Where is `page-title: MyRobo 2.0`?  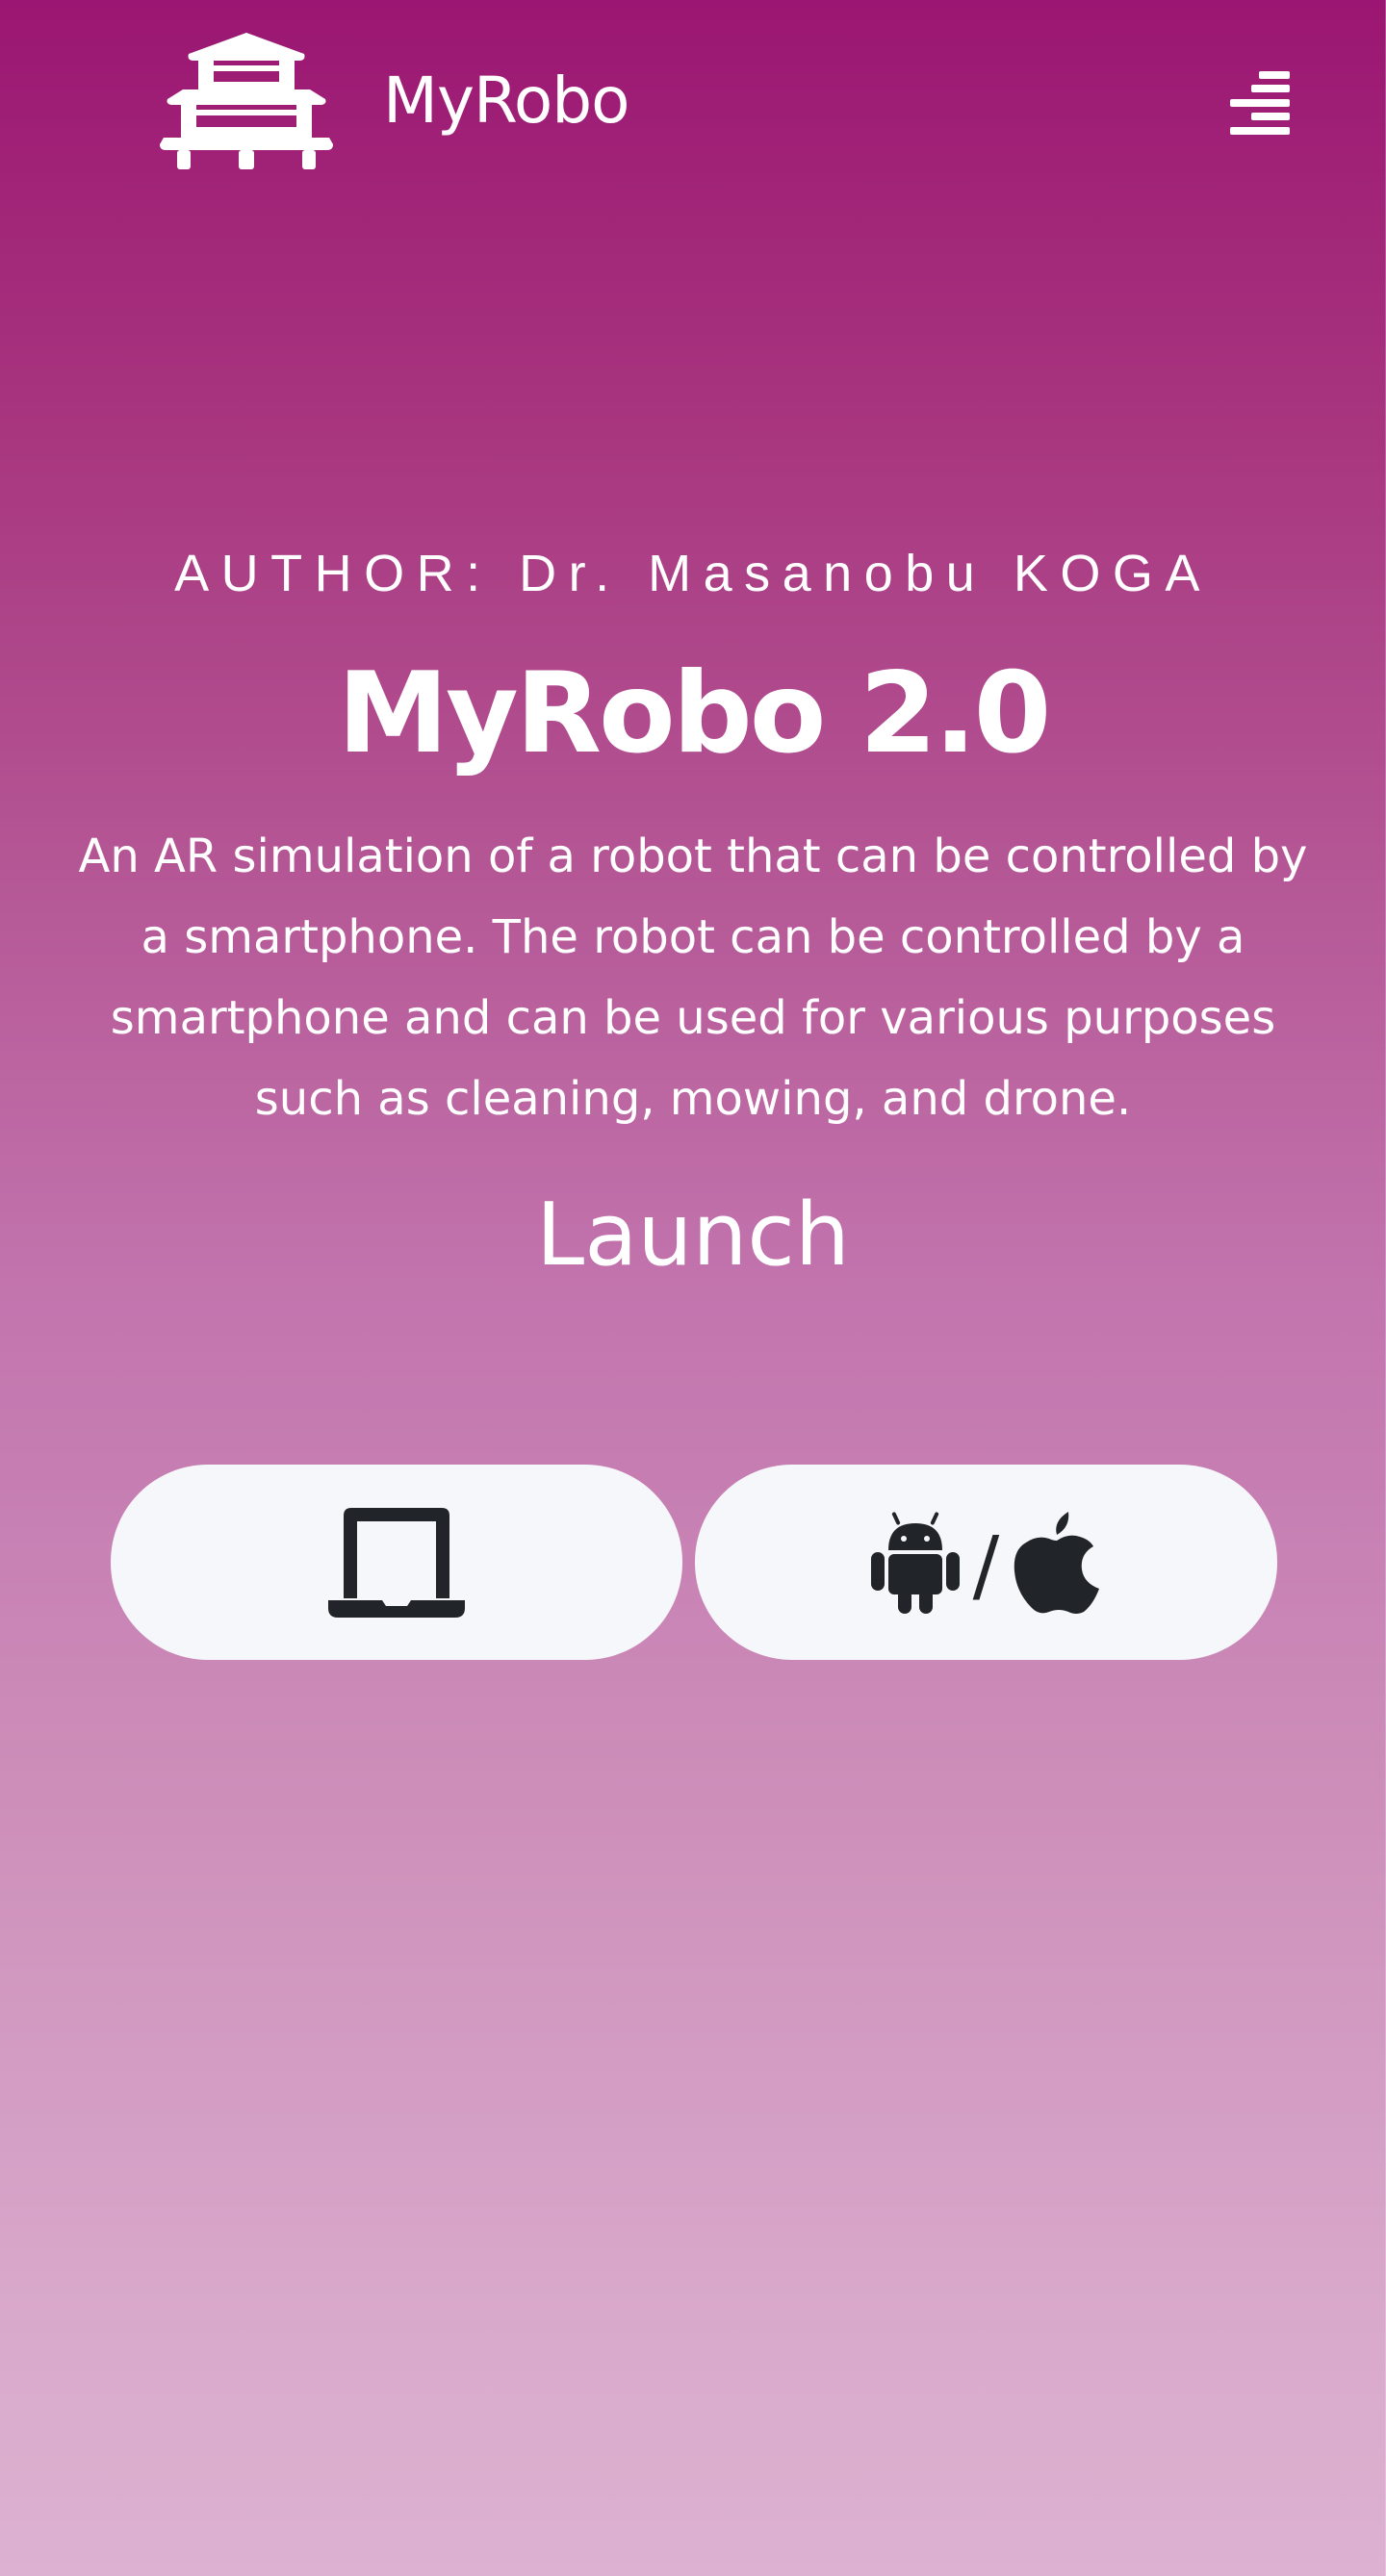
page-title: MyRobo 2.0 is located at coordinates (694, 713).